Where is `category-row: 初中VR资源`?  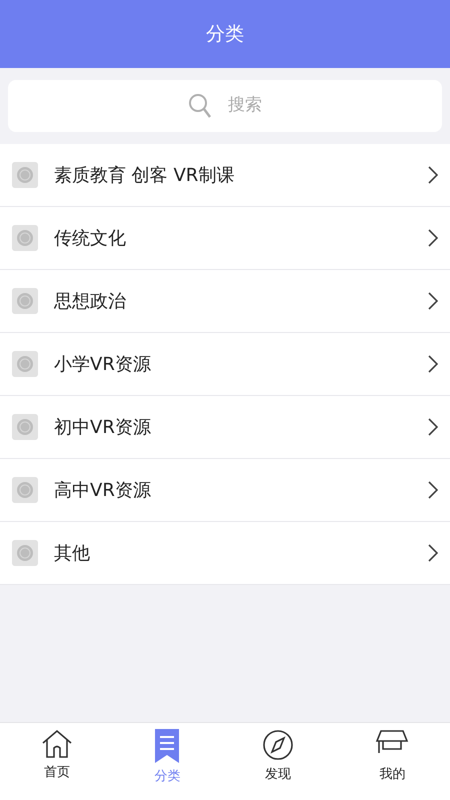 category-row: 初中VR资源 is located at coordinates (225, 427).